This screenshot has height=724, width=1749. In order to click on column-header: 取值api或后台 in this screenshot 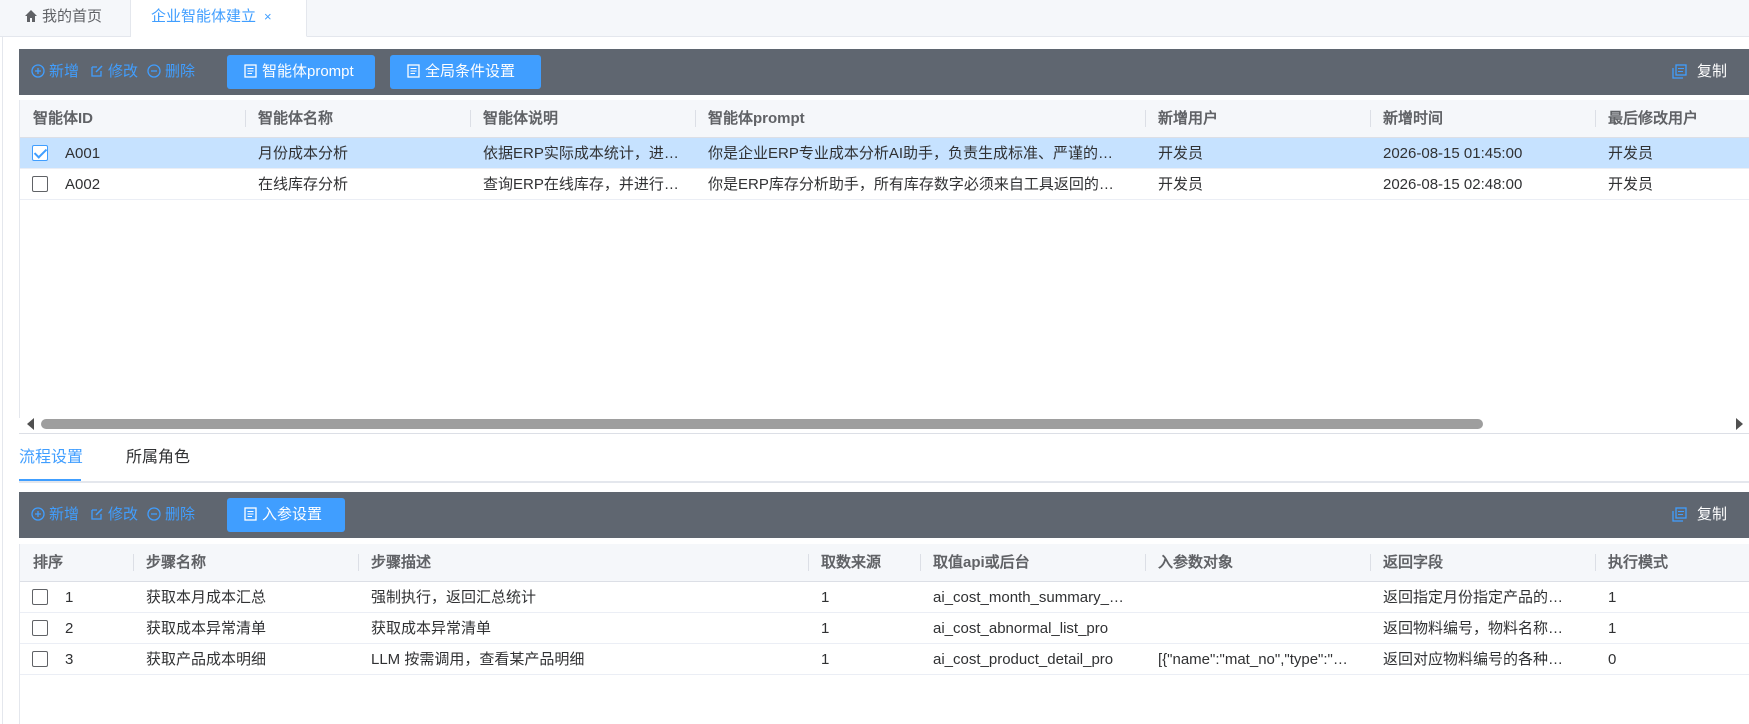, I will do `click(1032, 562)`.